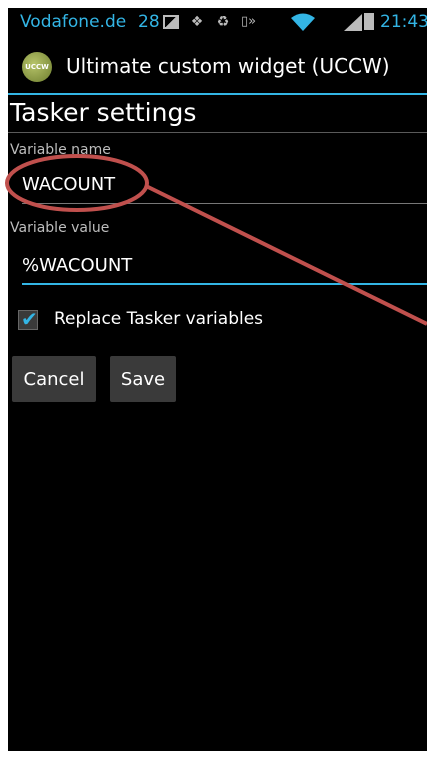  I want to click on dropbox-icon: ❖, so click(197, 22).